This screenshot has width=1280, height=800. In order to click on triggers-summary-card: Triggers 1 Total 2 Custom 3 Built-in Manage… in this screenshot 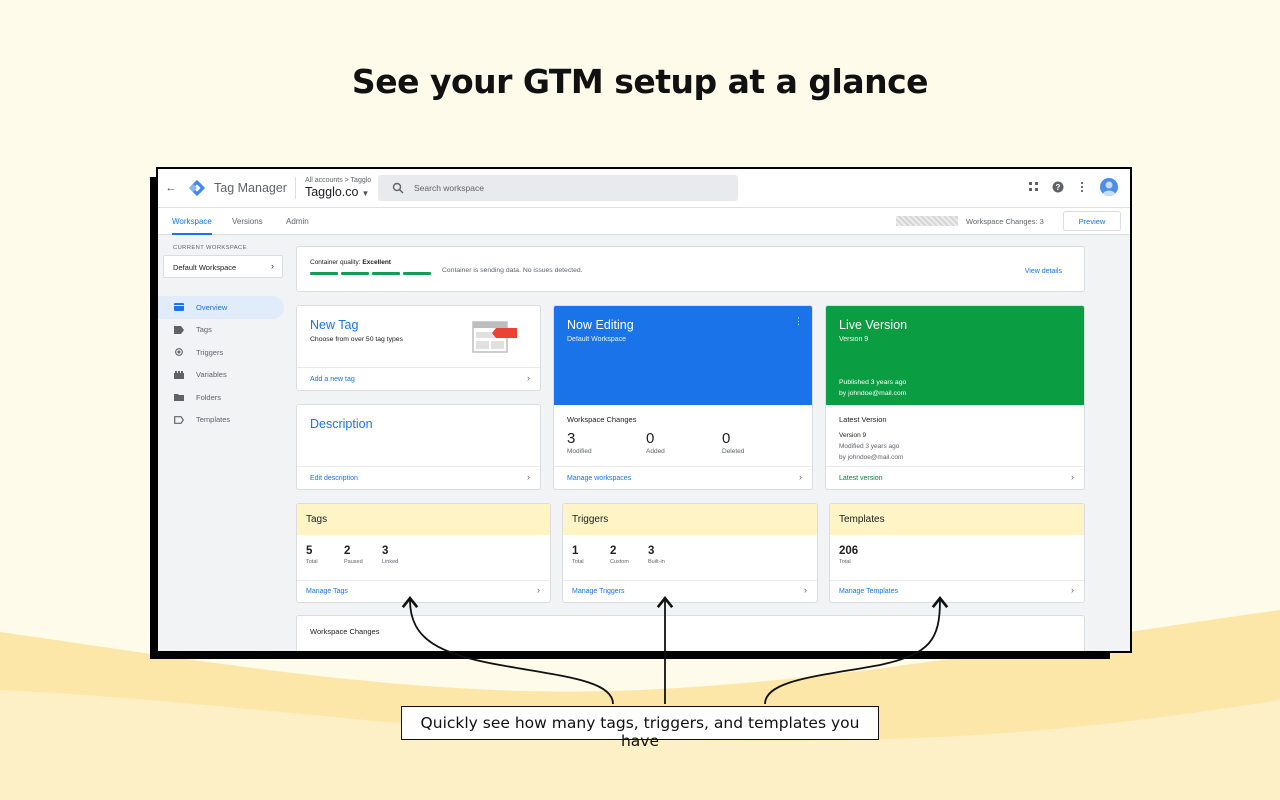, I will do `click(690, 553)`.